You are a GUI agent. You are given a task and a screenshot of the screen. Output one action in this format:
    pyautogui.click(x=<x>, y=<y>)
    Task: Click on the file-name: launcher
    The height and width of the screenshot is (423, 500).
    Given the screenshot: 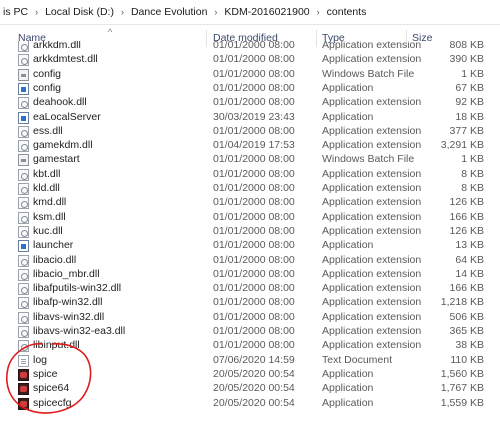 What is the action you would take?
    pyautogui.click(x=53, y=245)
    